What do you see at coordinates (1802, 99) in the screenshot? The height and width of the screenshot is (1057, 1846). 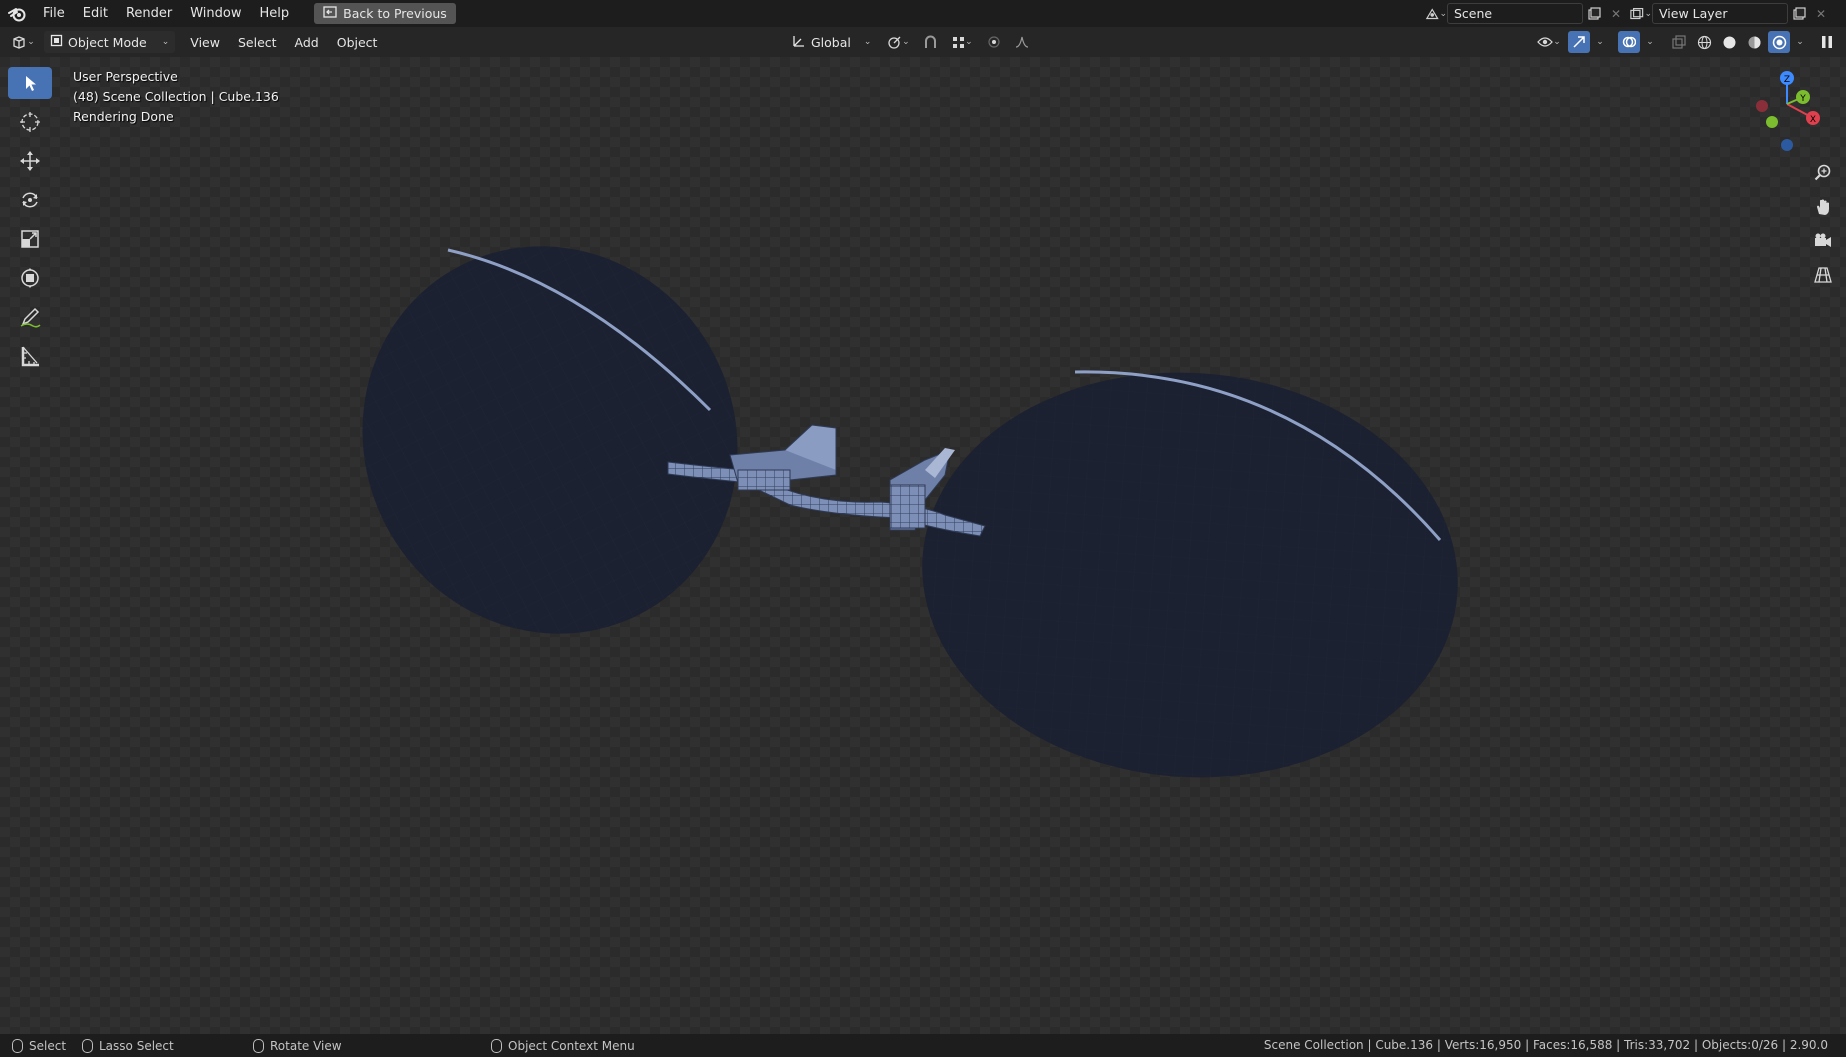 I see `svg-text: Y` at bounding box center [1802, 99].